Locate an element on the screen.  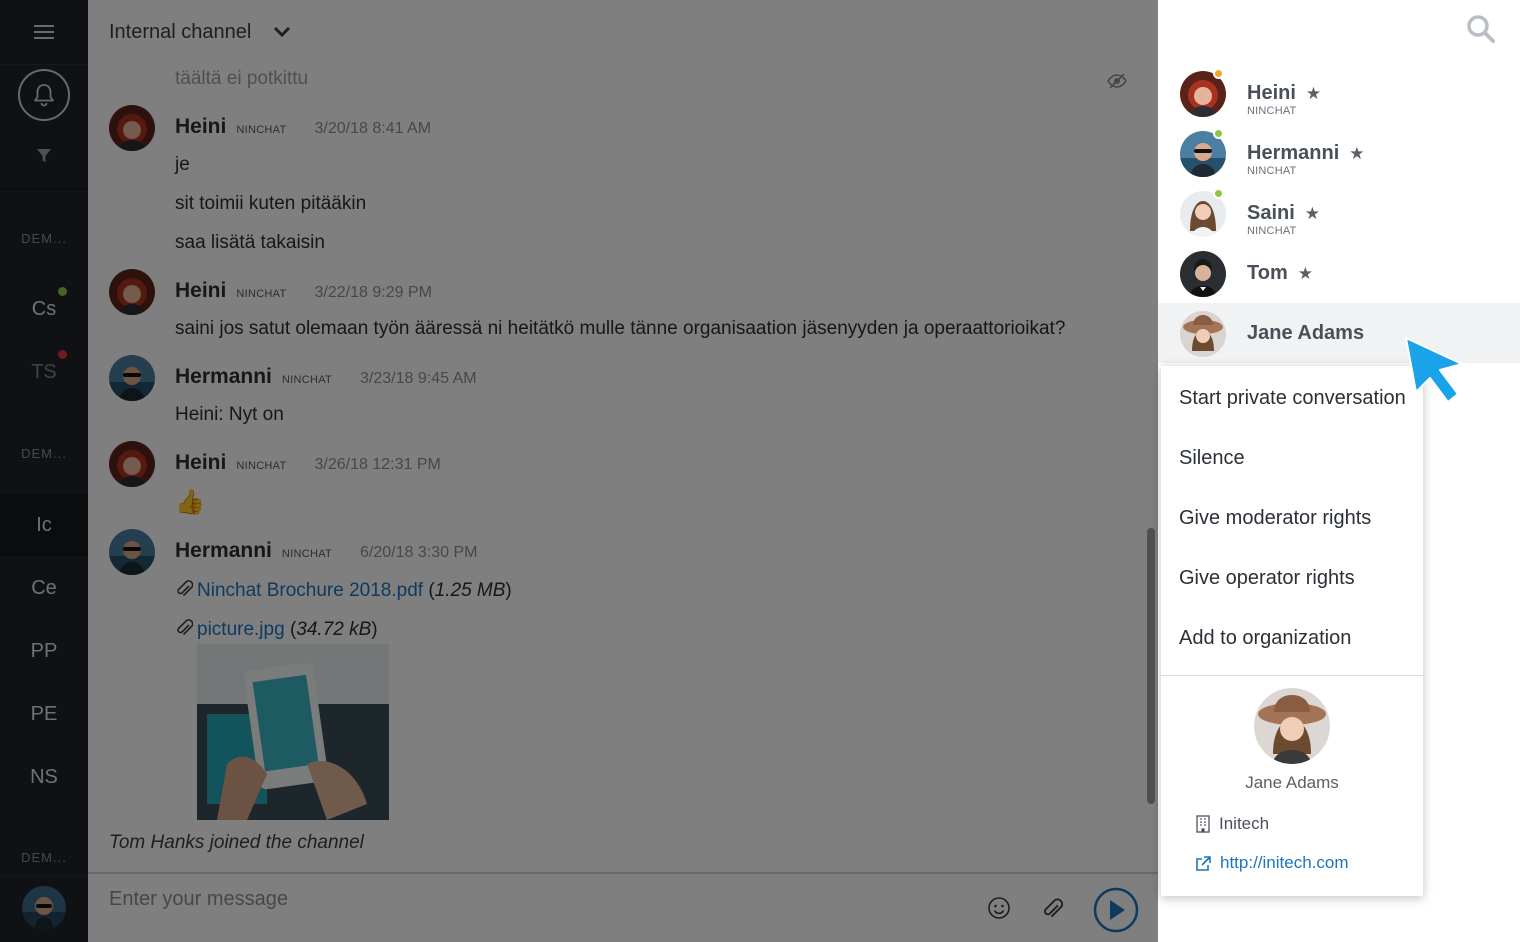
send-button is located at coordinates (1116, 910).